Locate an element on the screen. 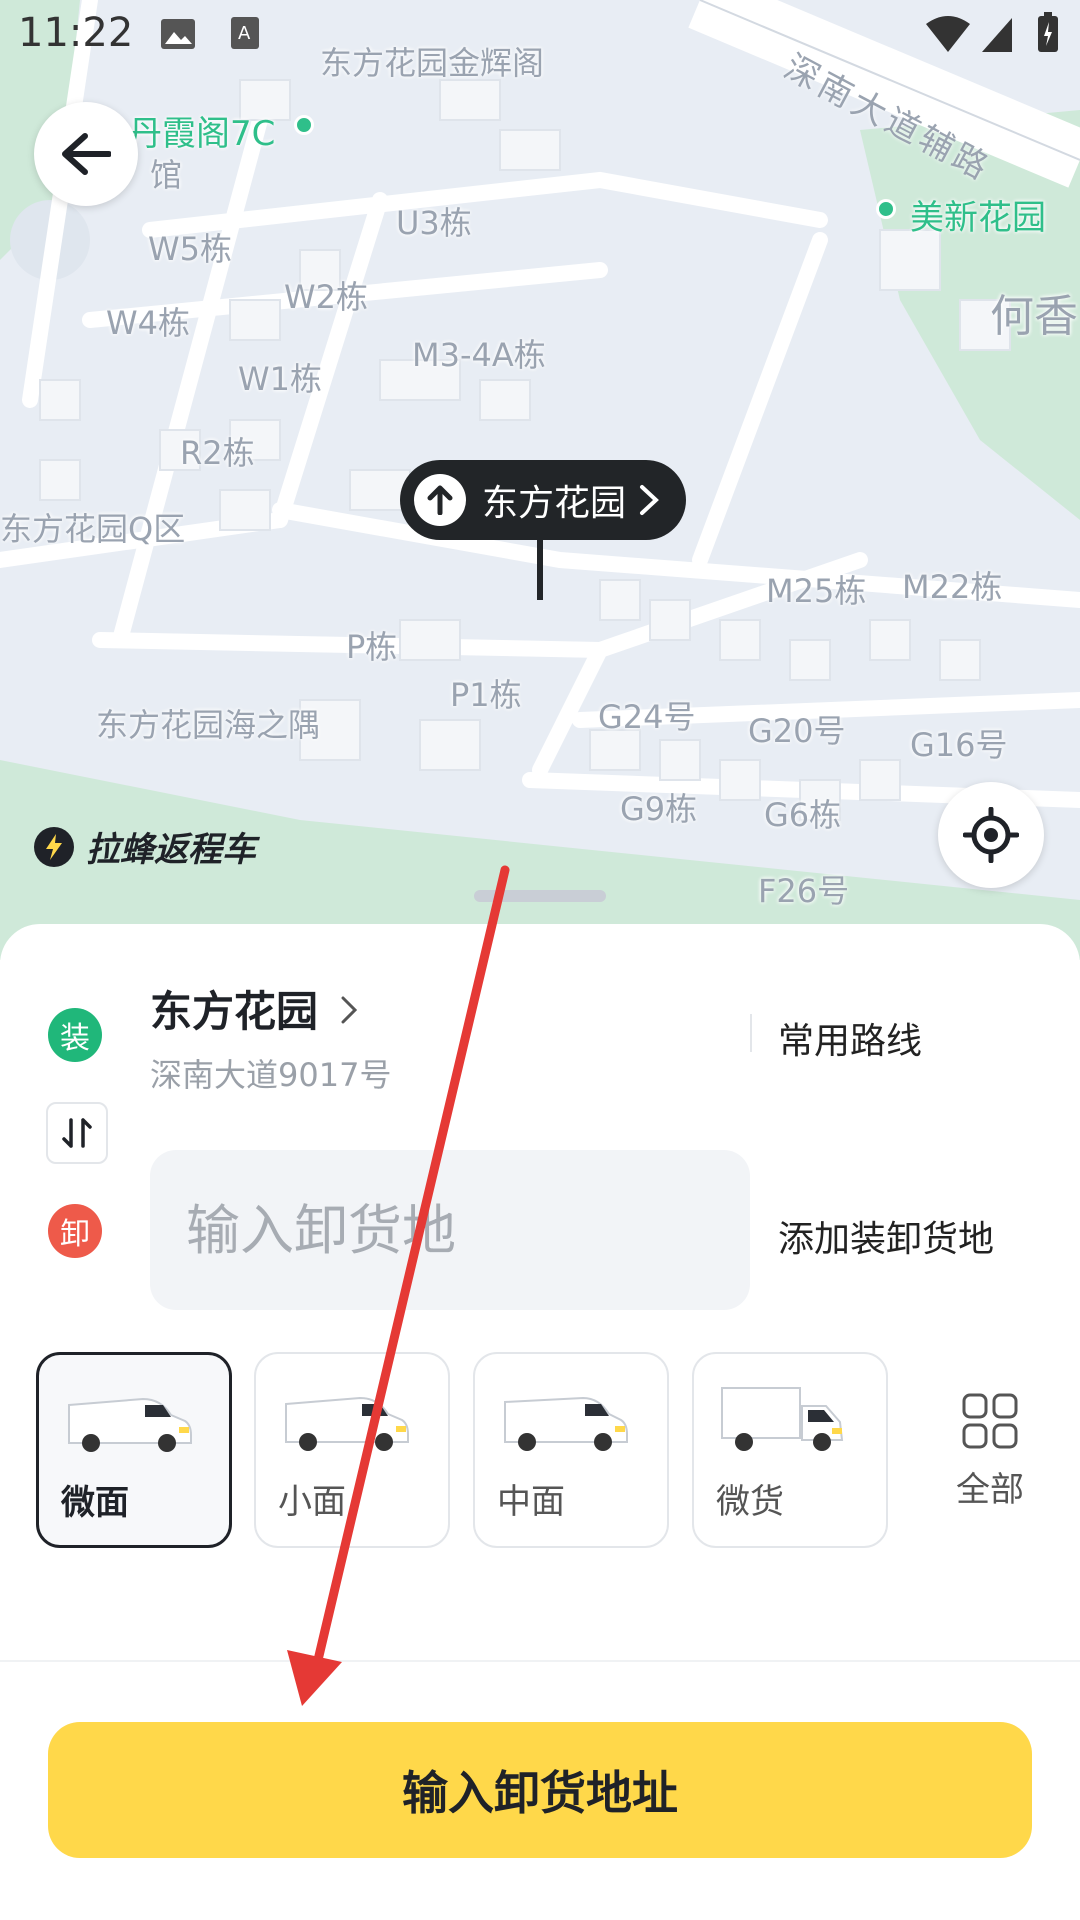 The image size is (1080, 1920). map-label: 东方花园海之隅 is located at coordinates (208, 725).